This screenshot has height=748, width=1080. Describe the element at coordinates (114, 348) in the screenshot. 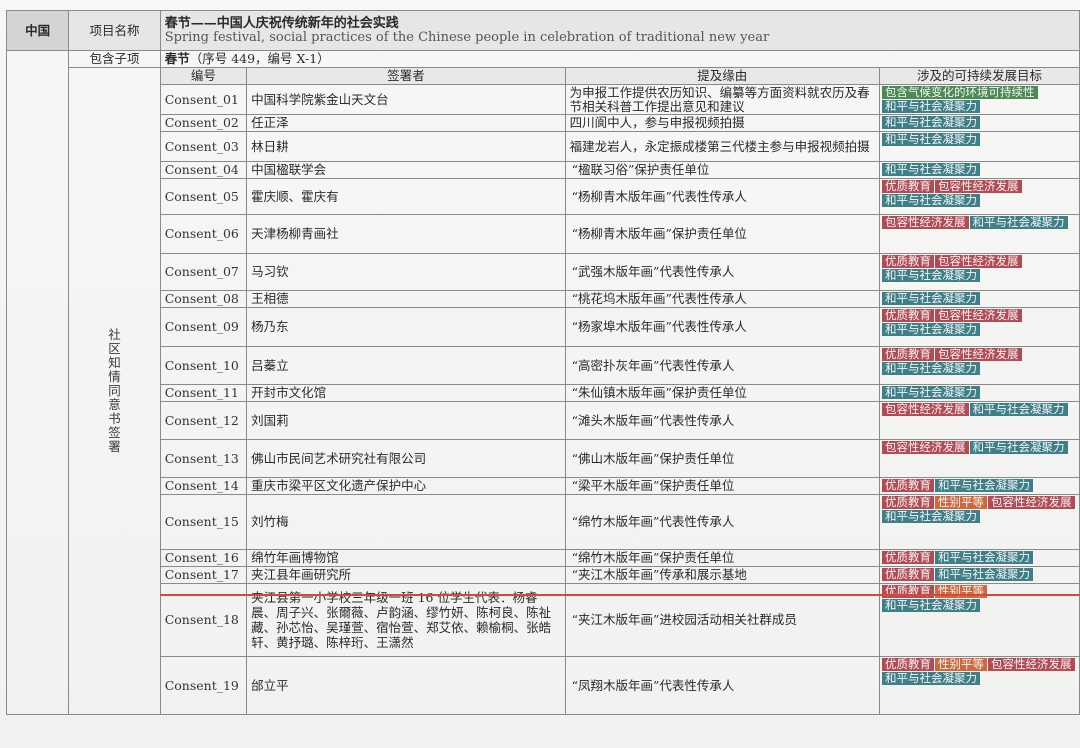

I see `side-label-char: 区` at that location.